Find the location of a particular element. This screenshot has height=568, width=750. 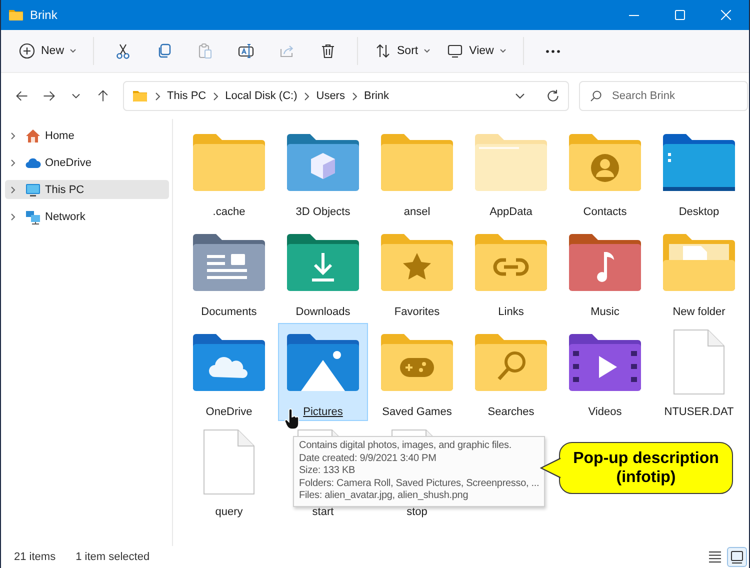

file-item: query is located at coordinates (229, 472).